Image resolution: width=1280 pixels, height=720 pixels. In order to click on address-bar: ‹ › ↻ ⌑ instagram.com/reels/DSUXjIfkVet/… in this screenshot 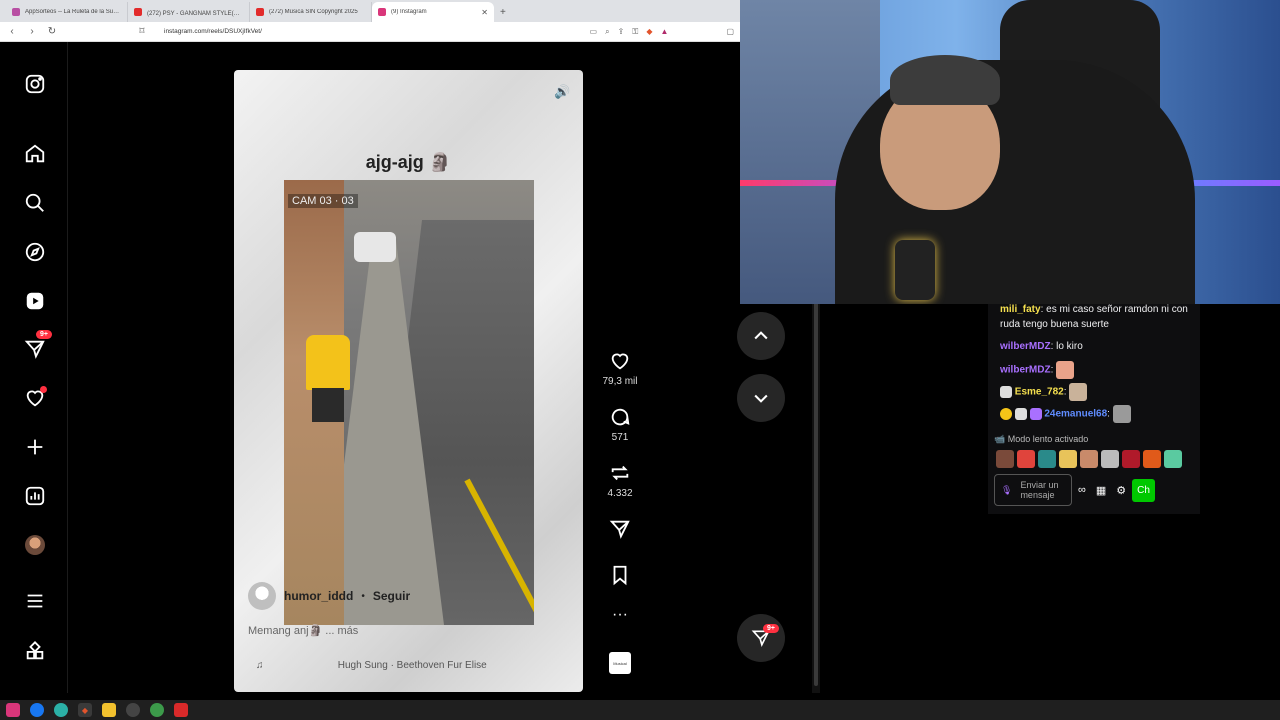, I will do `click(370, 32)`.